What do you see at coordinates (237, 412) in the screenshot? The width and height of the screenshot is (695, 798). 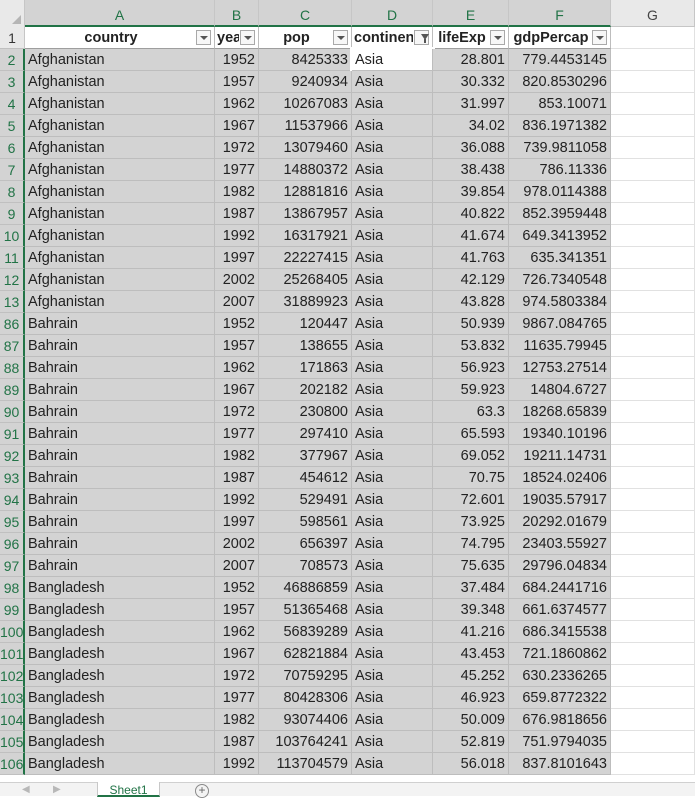 I see `cell-year: 1972` at bounding box center [237, 412].